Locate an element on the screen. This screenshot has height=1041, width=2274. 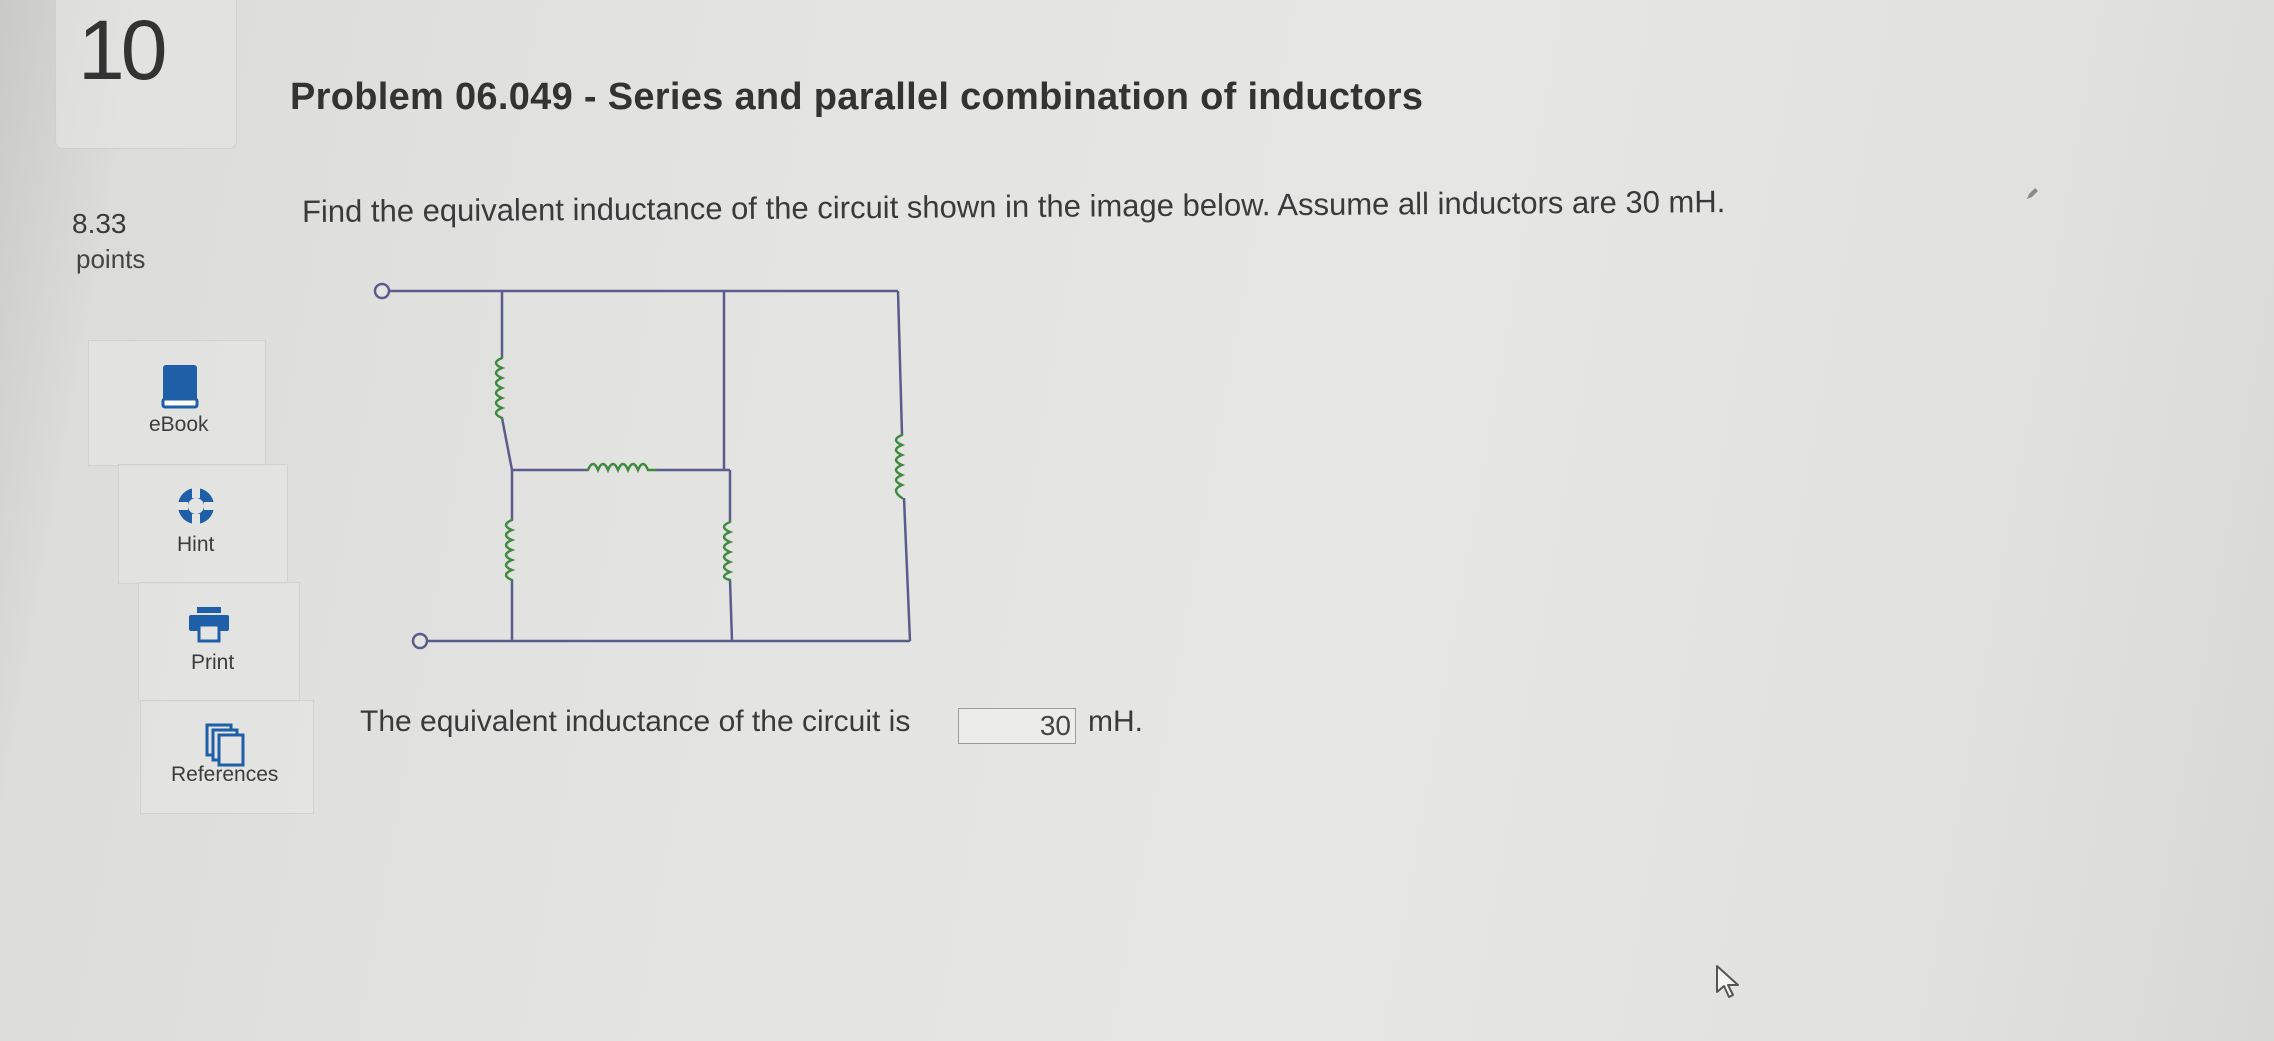
print-button: Print is located at coordinates (219, 642).